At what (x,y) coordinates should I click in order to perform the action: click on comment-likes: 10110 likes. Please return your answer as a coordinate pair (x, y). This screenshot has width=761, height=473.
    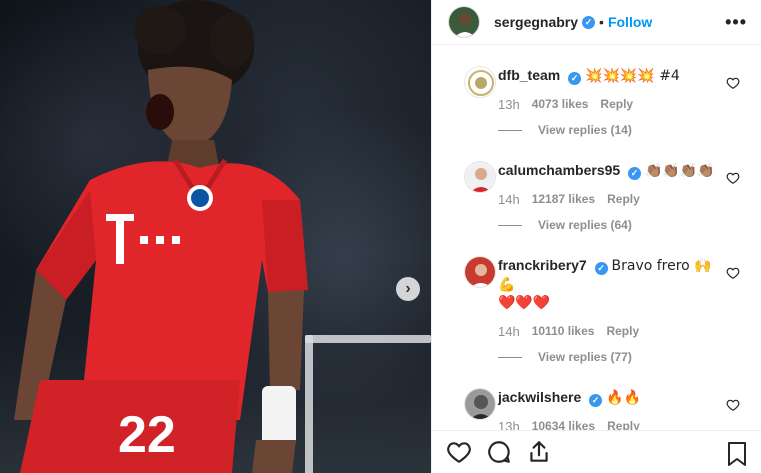
    Looking at the image, I should click on (563, 331).